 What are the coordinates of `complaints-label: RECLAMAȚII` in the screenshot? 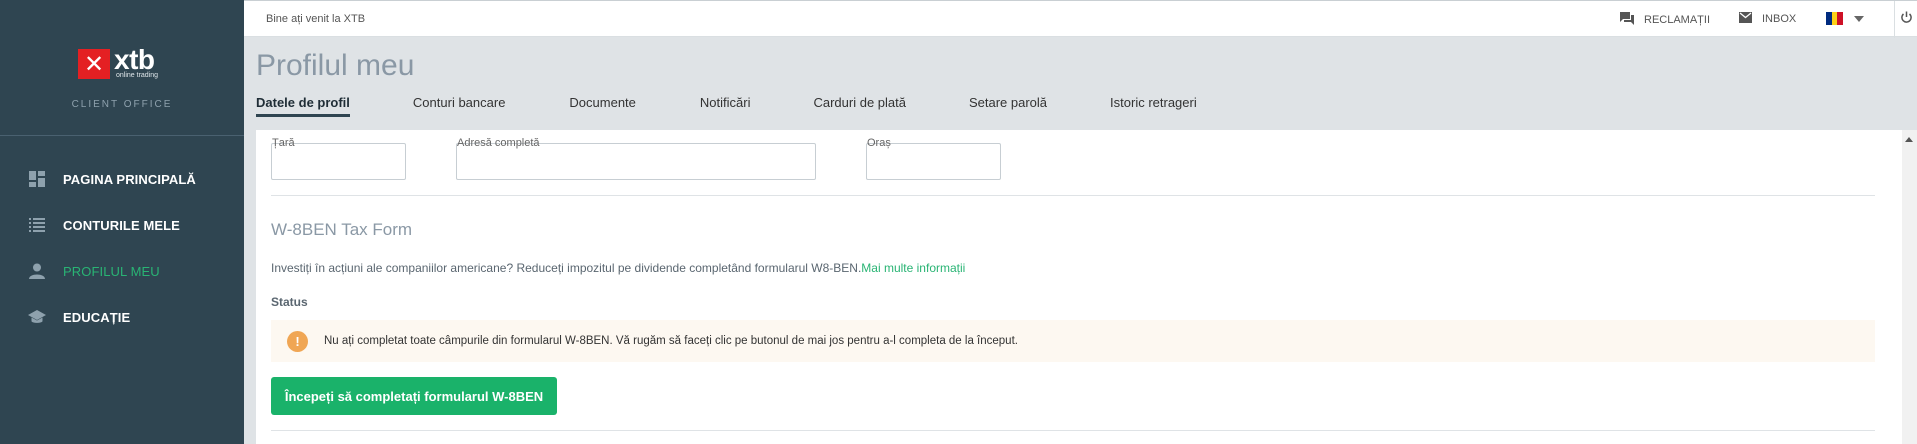 It's located at (1677, 20).